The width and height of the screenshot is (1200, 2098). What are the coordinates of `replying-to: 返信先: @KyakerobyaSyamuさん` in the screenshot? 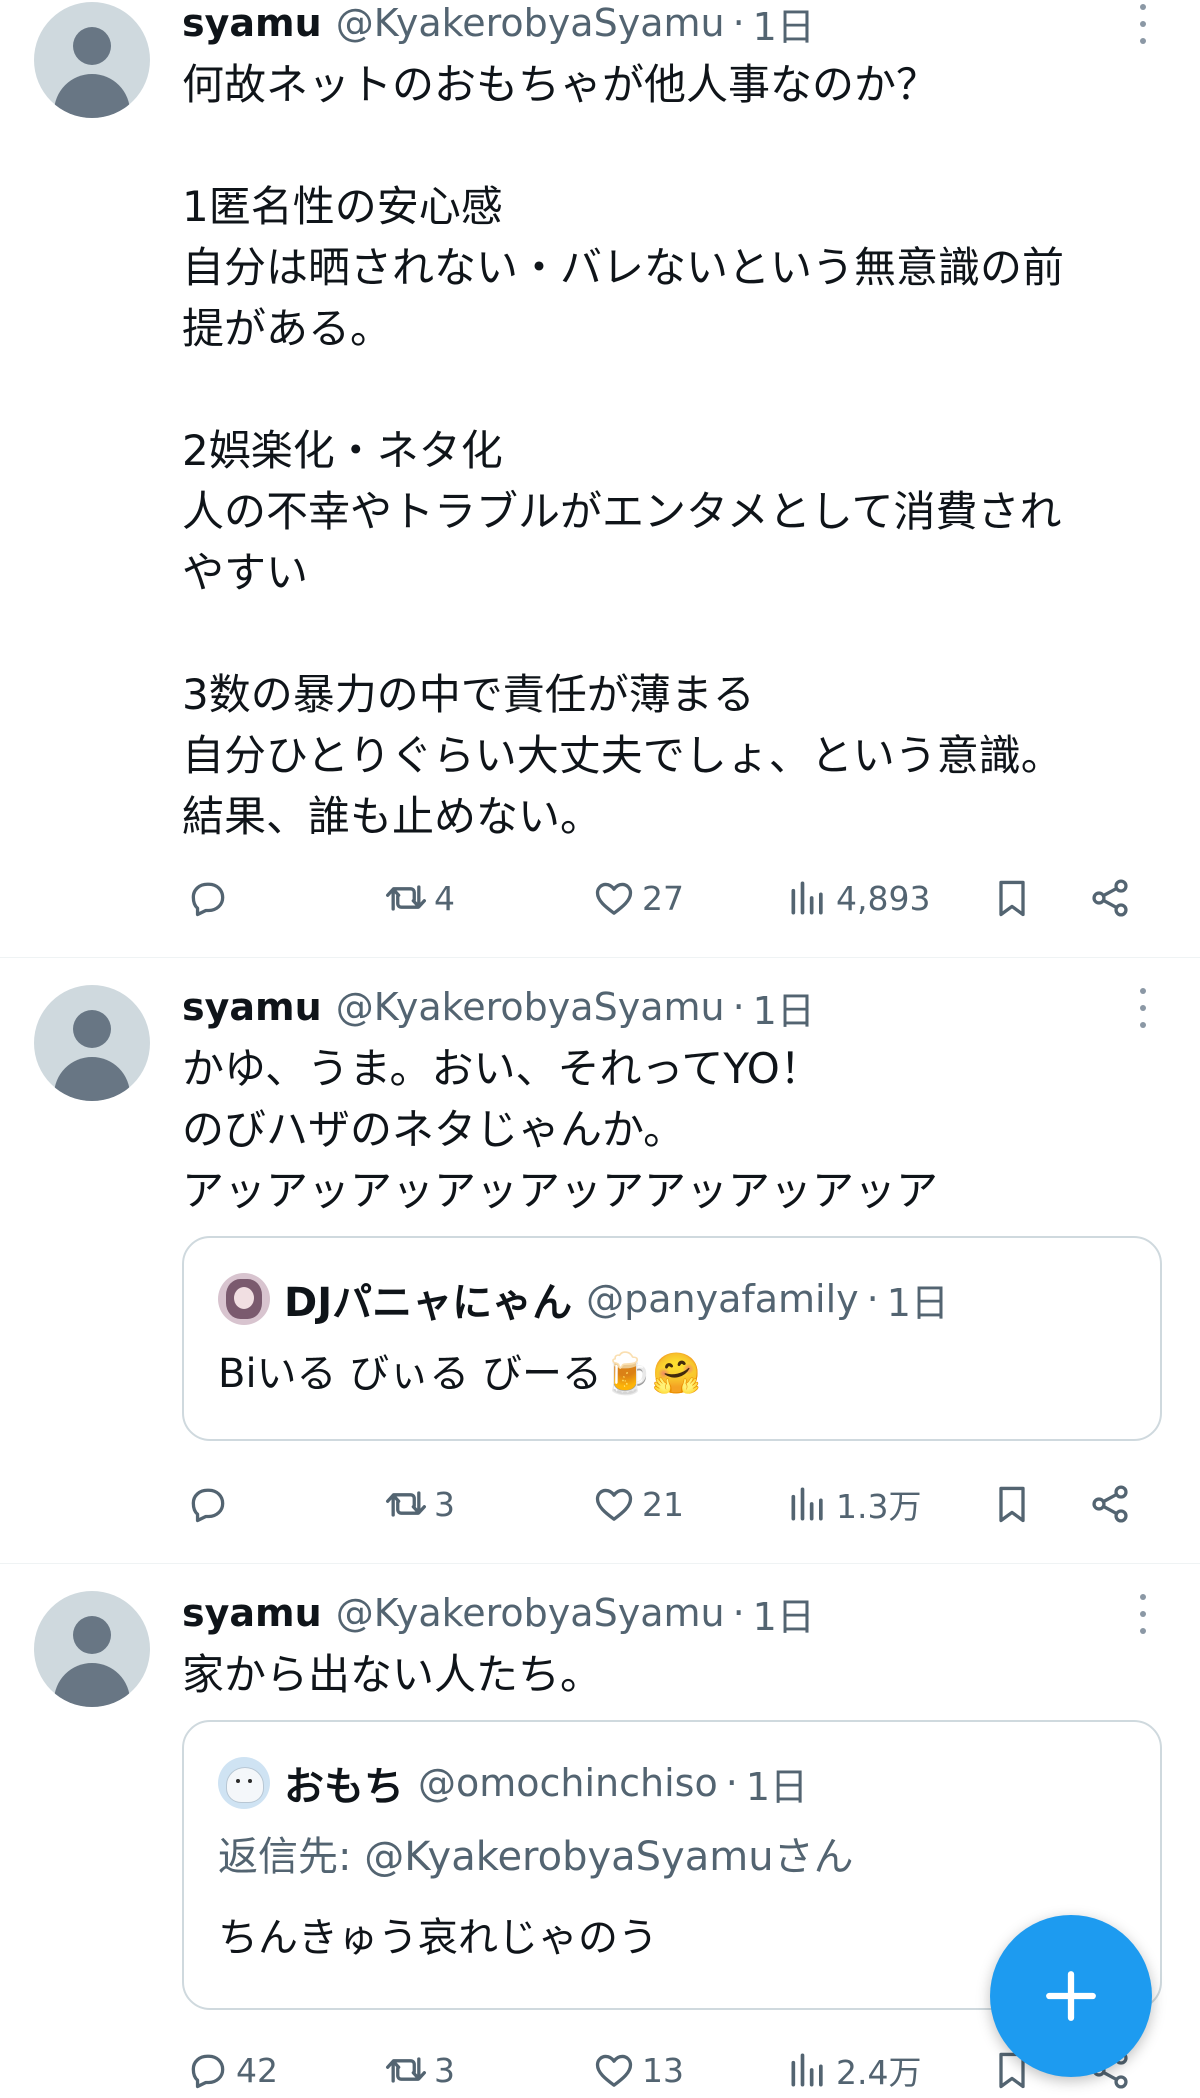 It's located at (536, 1853).